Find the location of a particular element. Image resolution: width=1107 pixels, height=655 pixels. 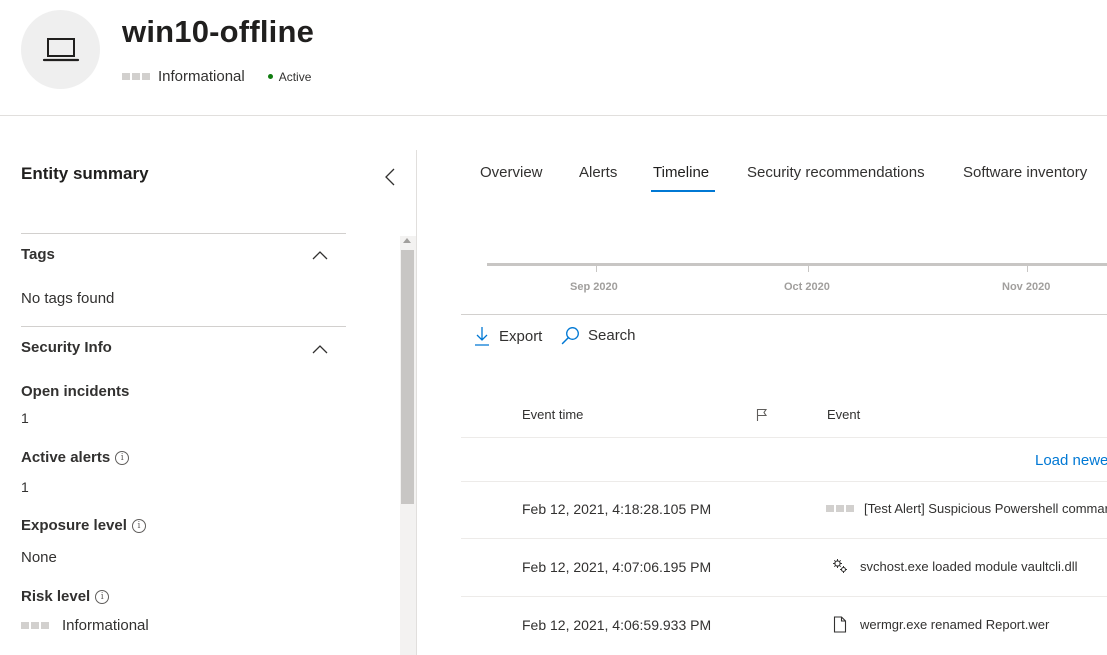

flag-icon is located at coordinates (762, 414).